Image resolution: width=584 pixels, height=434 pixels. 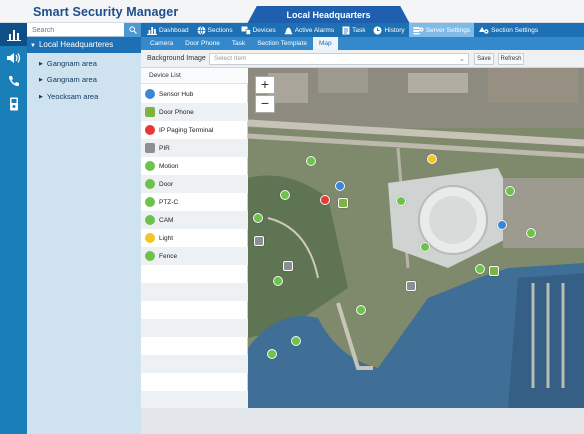 What do you see at coordinates (362, 421) in the screenshot?
I see `bottom-panel` at bounding box center [362, 421].